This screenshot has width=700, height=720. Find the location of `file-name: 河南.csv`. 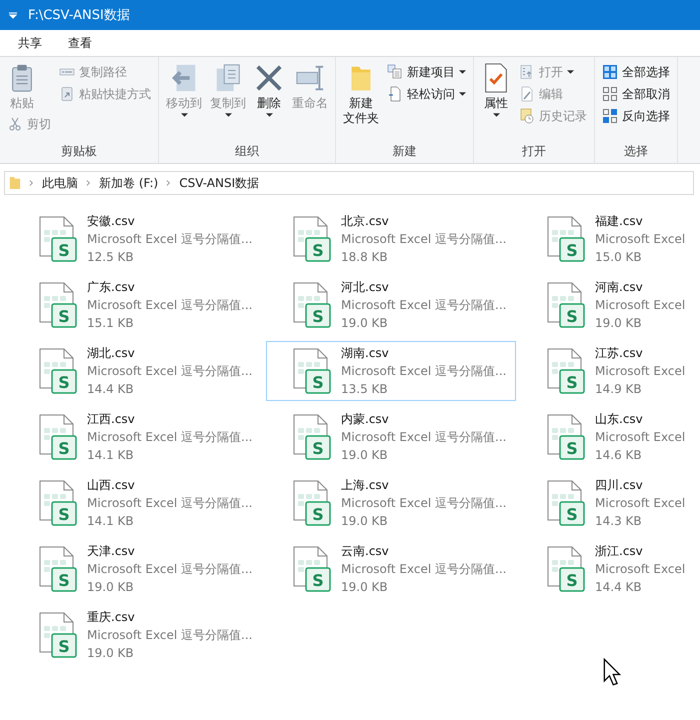

file-name: 河南.csv is located at coordinates (619, 287).